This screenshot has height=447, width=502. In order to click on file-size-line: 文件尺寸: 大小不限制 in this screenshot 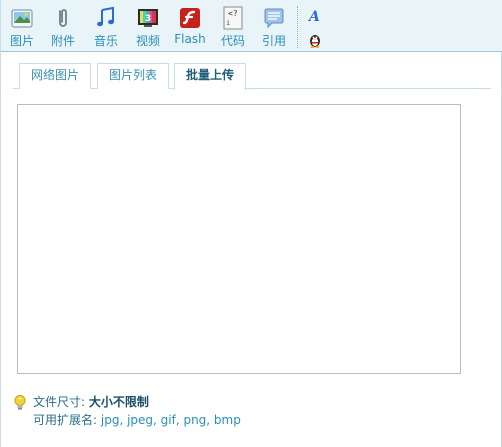, I will do `click(91, 401)`.